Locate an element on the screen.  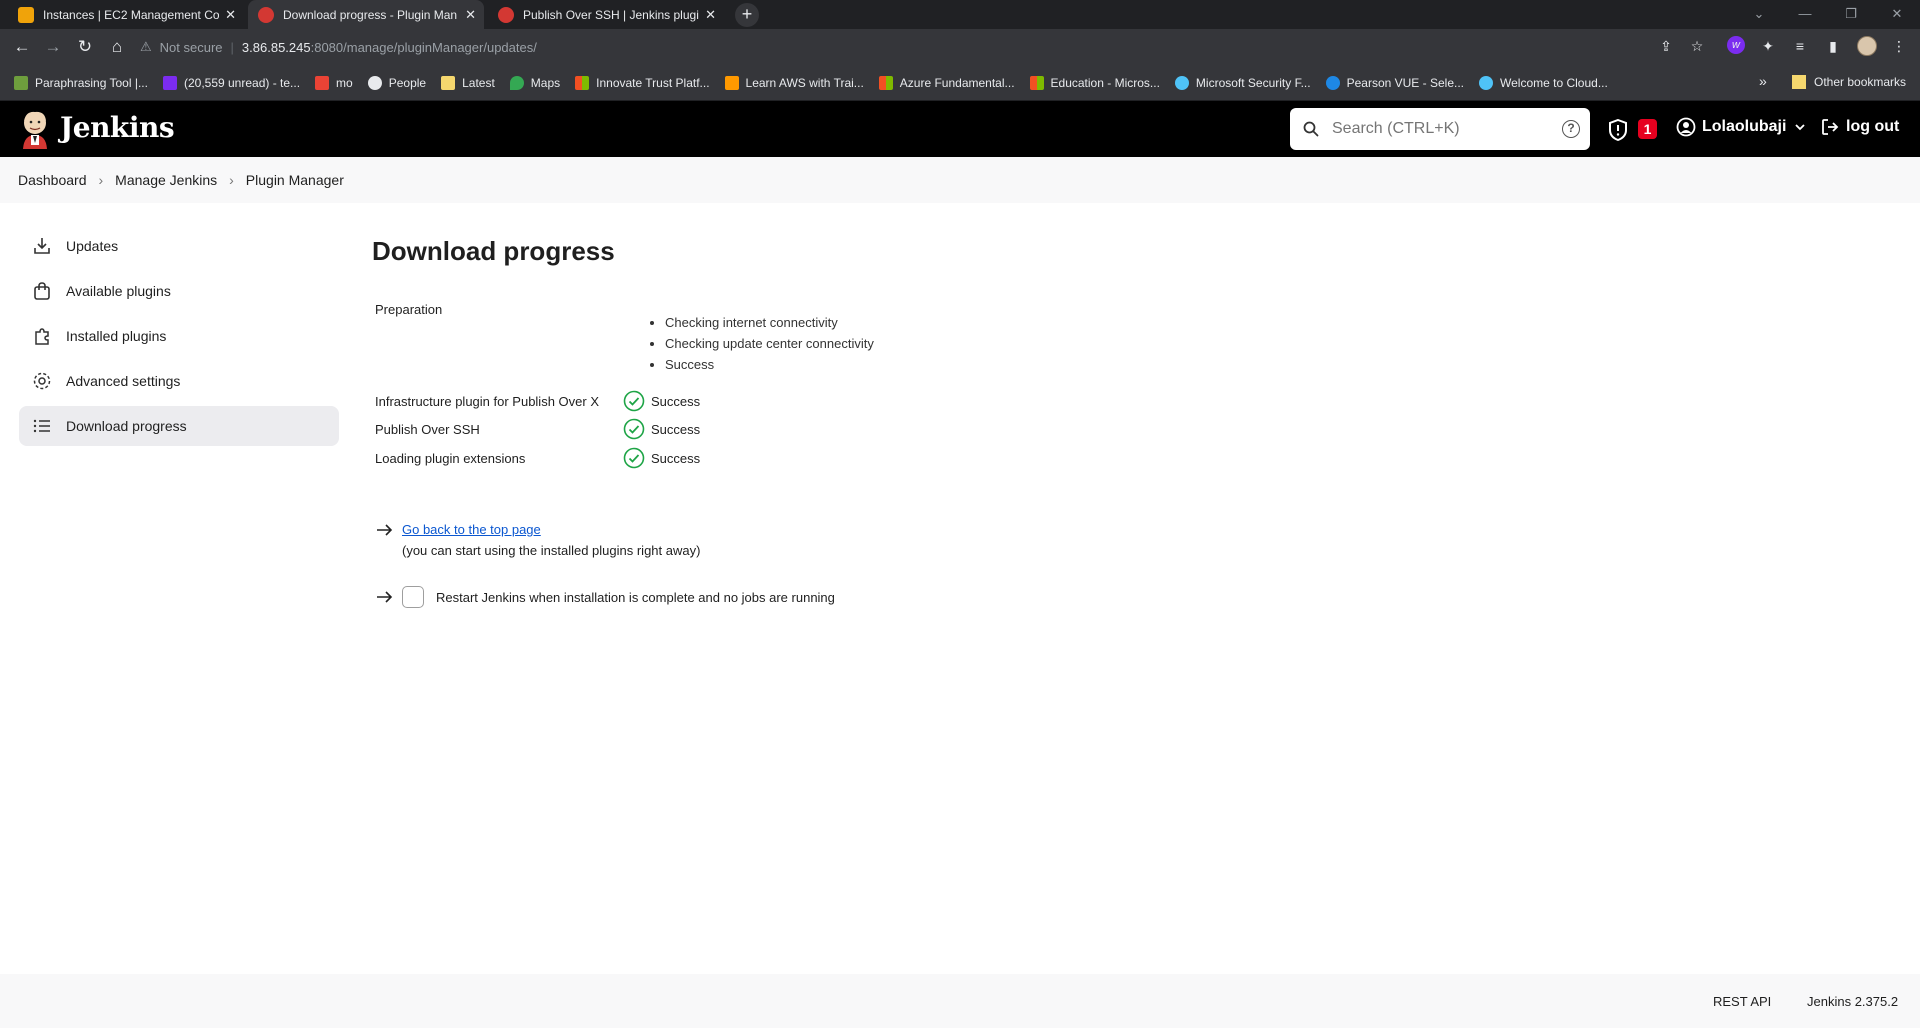
bookmark: Maps is located at coordinates (534, 82).